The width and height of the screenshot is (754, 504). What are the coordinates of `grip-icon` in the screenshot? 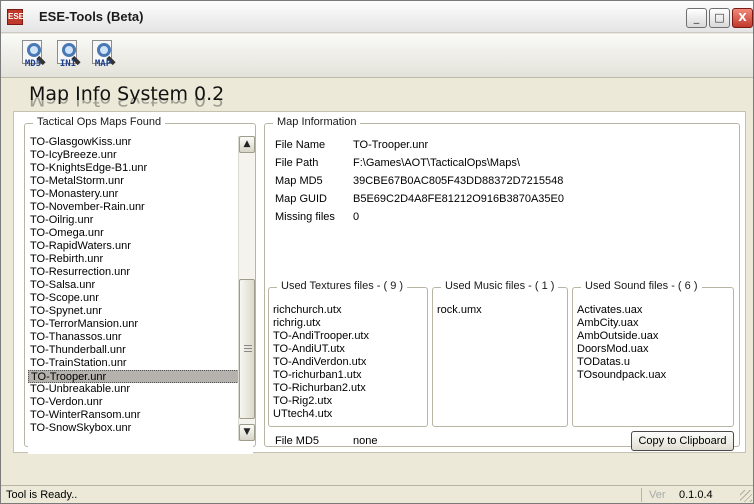 It's located at (248, 348).